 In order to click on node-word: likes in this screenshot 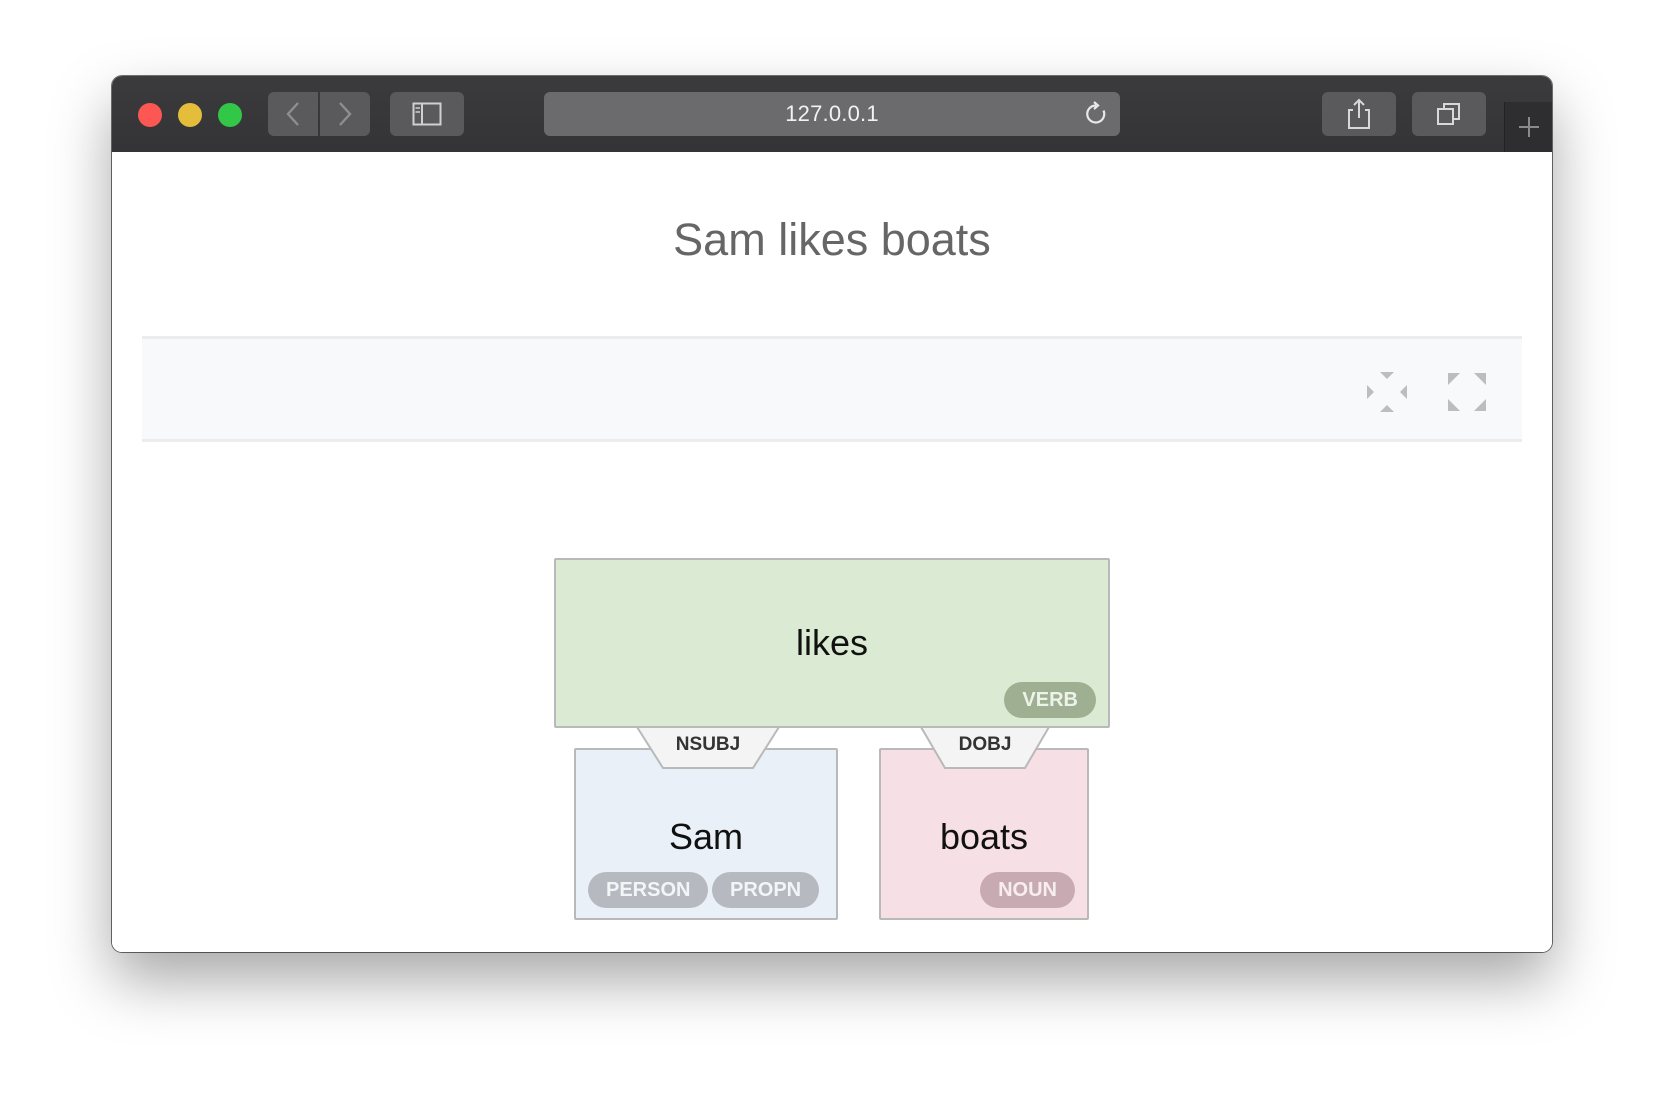, I will do `click(832, 642)`.